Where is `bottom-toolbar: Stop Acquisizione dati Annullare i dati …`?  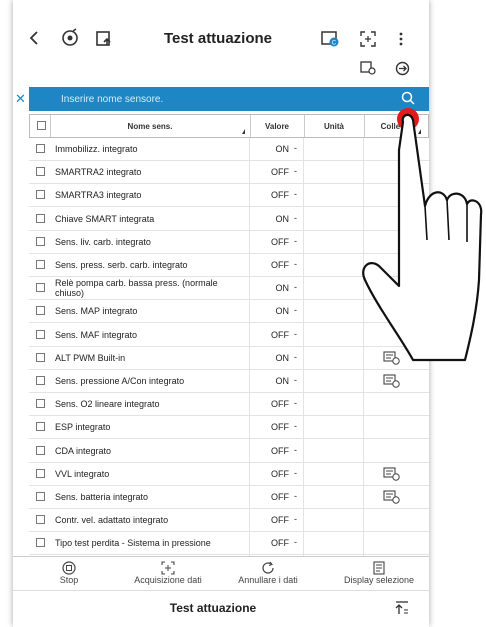
bottom-toolbar: Stop Acquisizione dati Annullare i dati … is located at coordinates (221, 573).